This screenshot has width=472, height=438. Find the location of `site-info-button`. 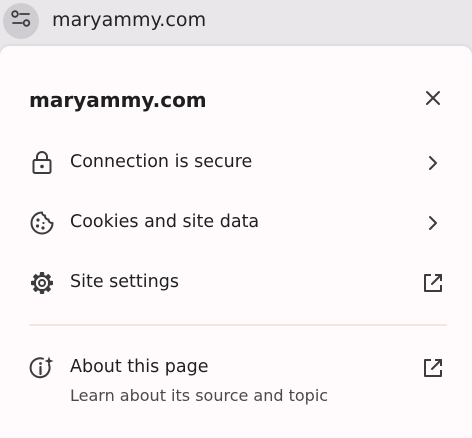

site-info-button is located at coordinates (21, 21).